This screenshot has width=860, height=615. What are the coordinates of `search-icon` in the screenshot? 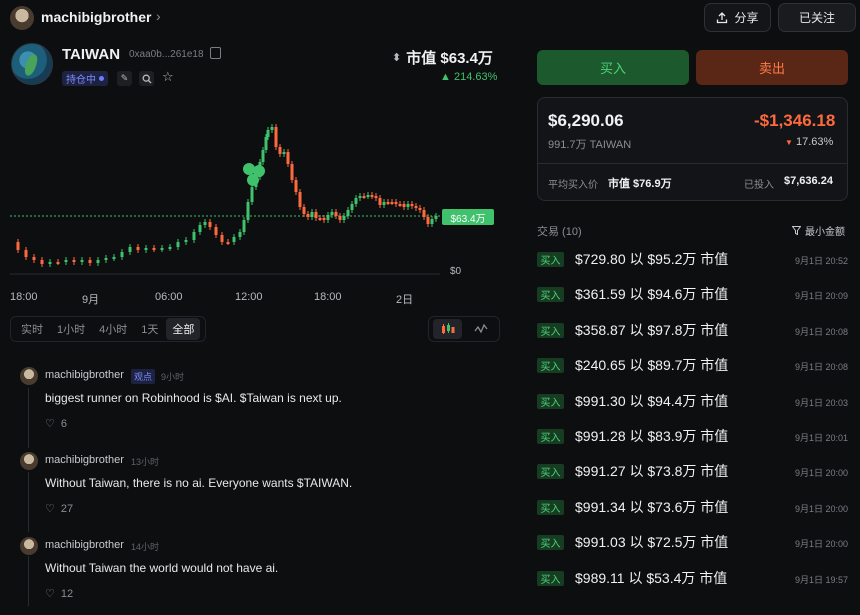 It's located at (146, 78).